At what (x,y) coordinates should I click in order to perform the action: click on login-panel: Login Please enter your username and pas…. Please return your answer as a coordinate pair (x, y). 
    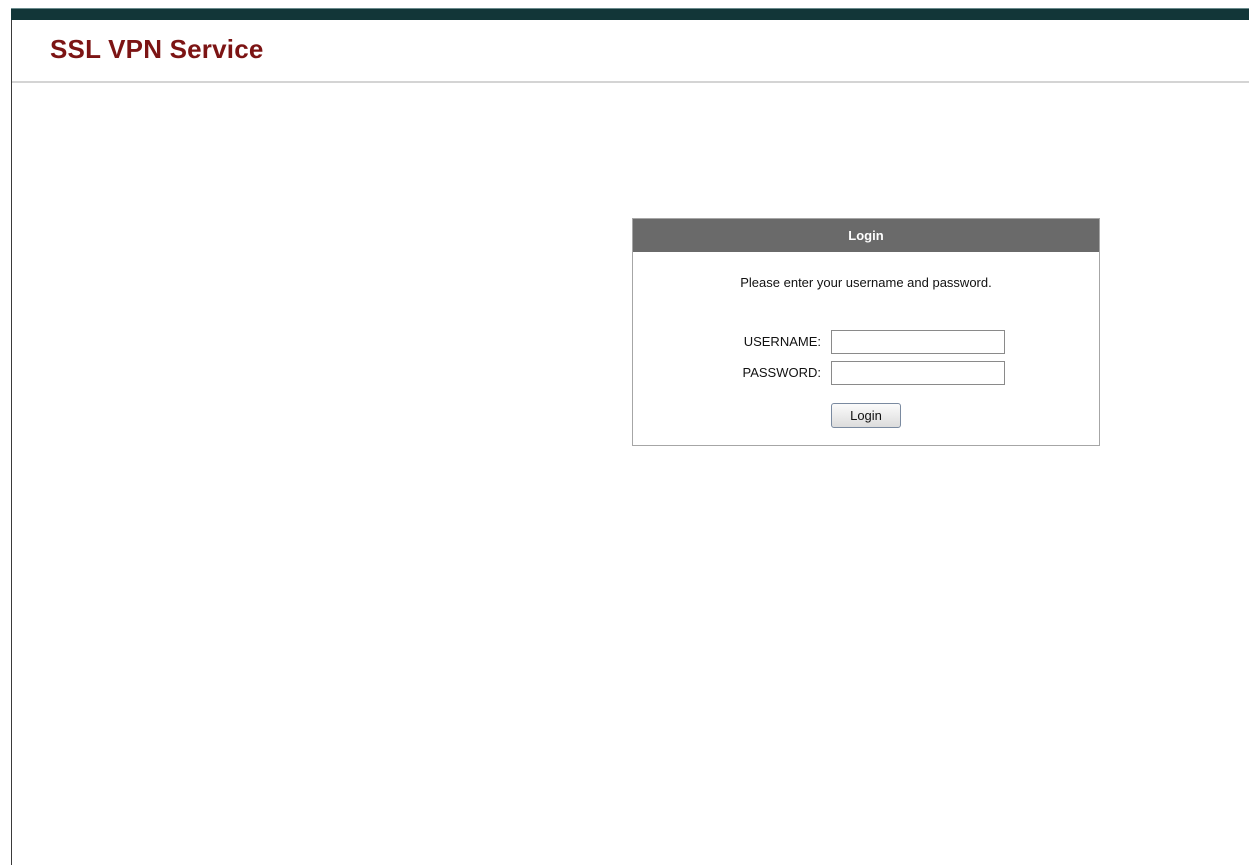
    Looking at the image, I should click on (866, 332).